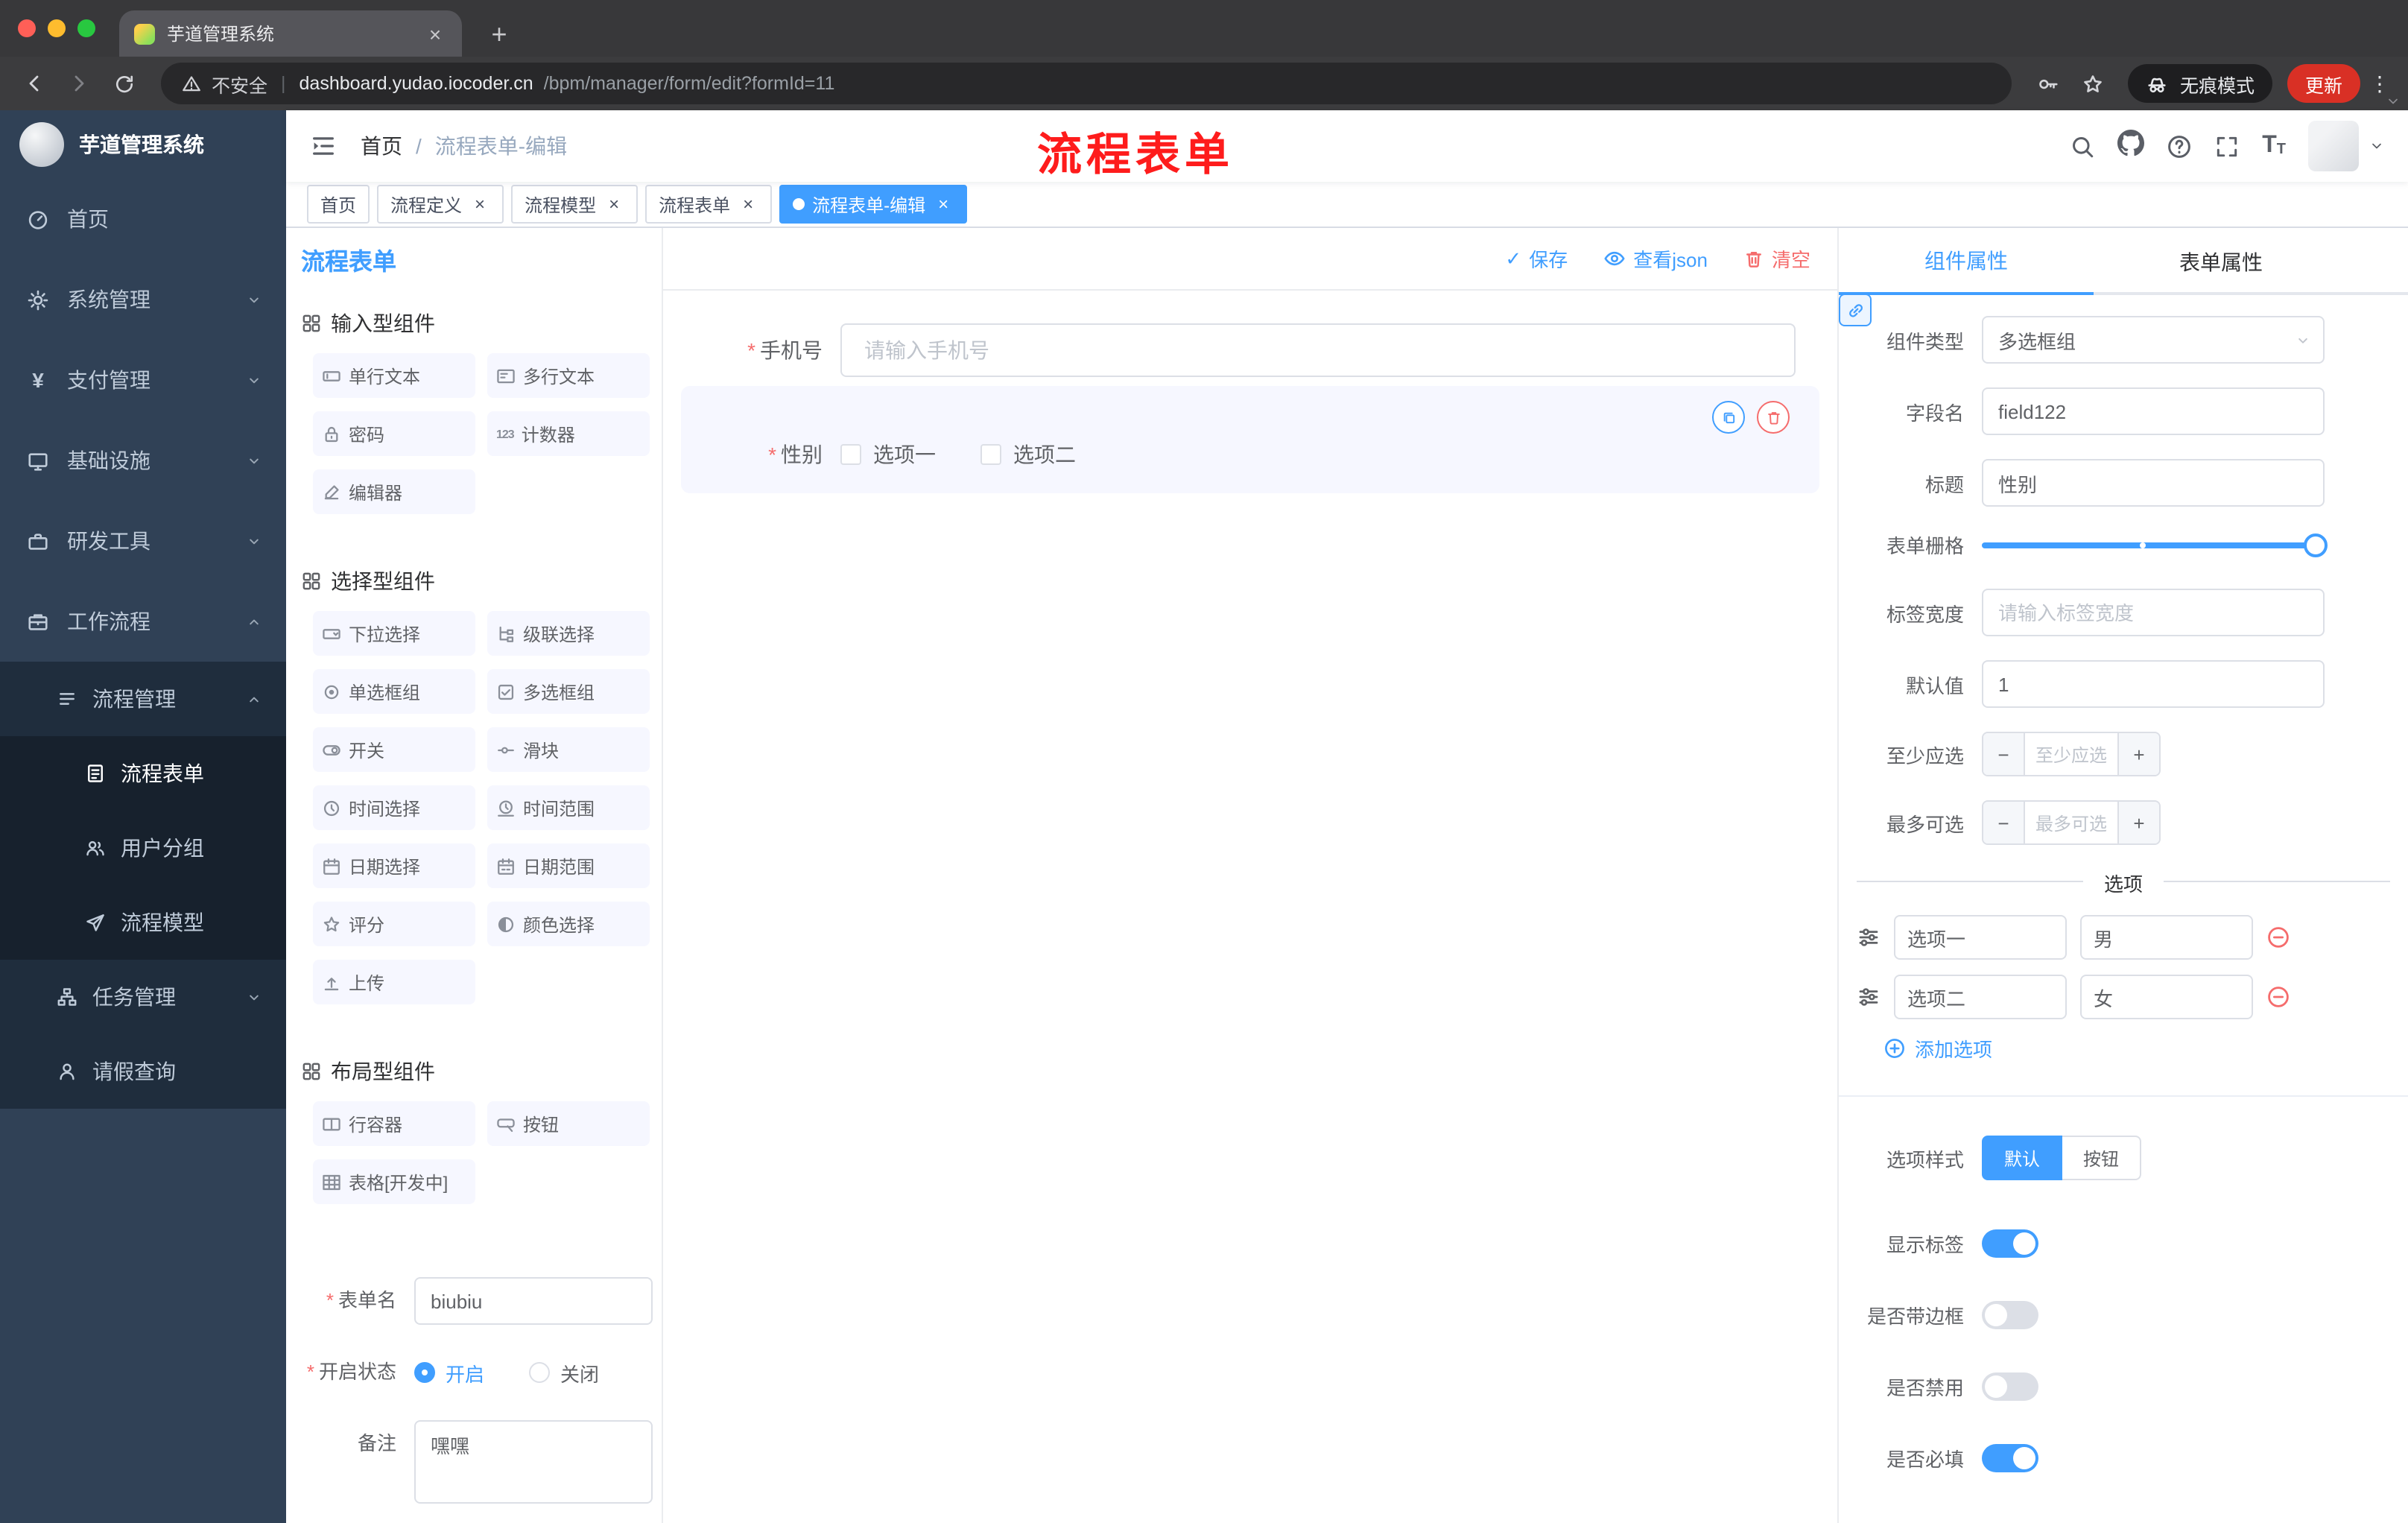  What do you see at coordinates (533, 1301) in the screenshot?
I see `form-name-input` at bounding box center [533, 1301].